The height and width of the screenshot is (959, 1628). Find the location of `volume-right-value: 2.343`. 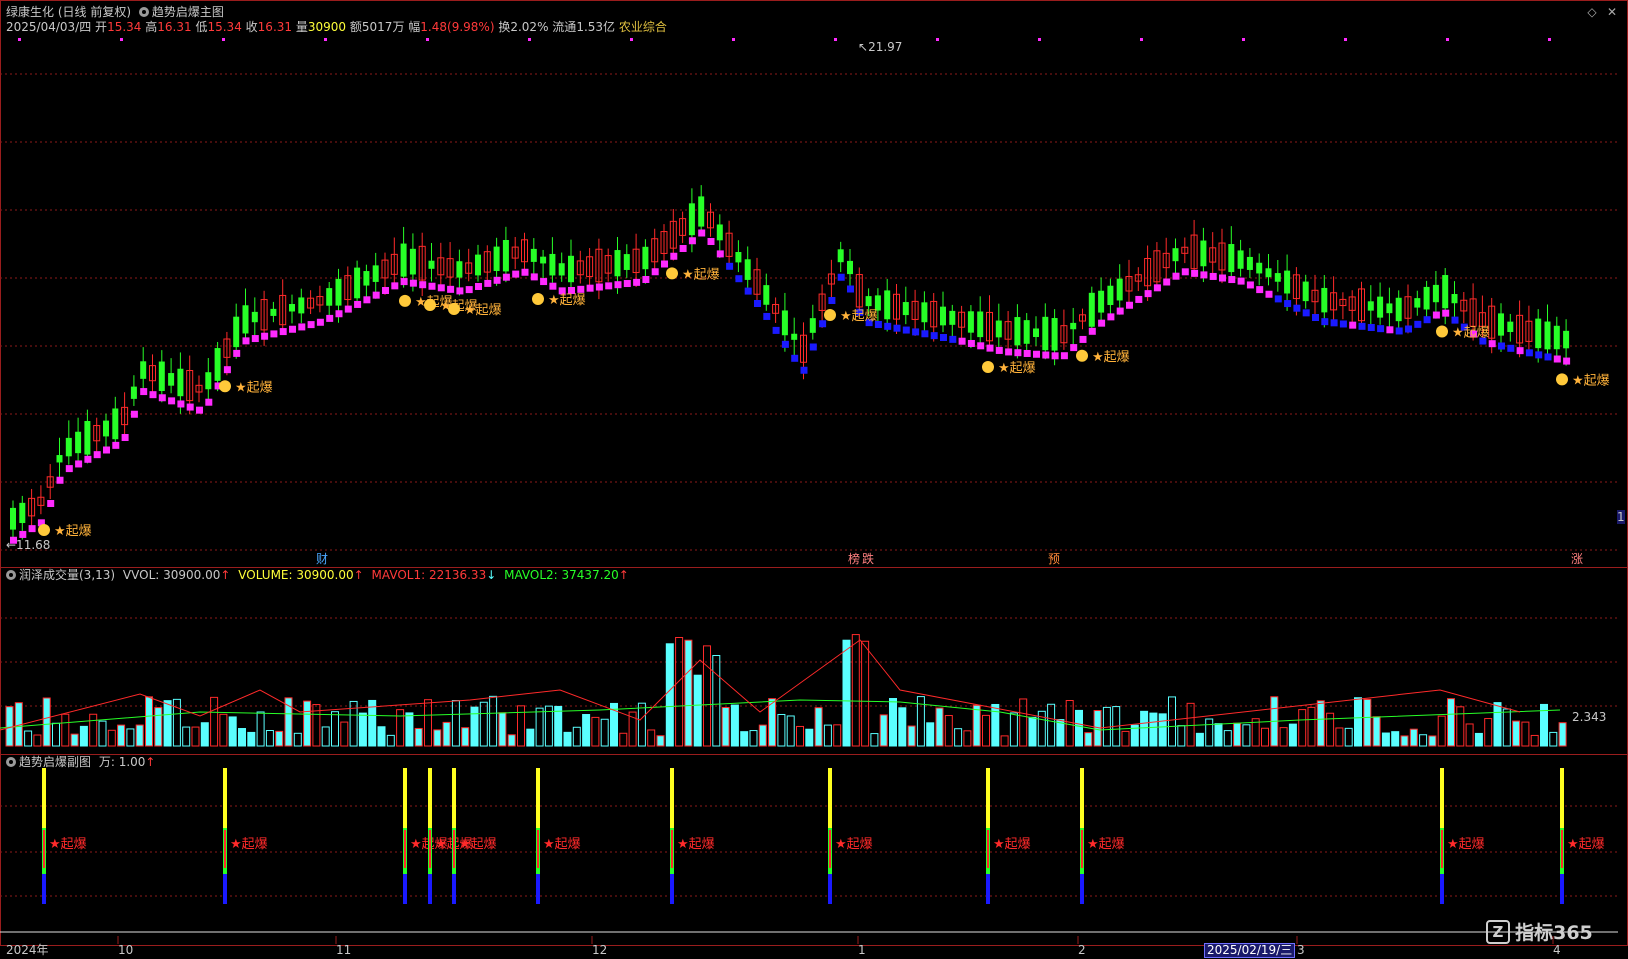

volume-right-value: 2.343 is located at coordinates (1589, 717).